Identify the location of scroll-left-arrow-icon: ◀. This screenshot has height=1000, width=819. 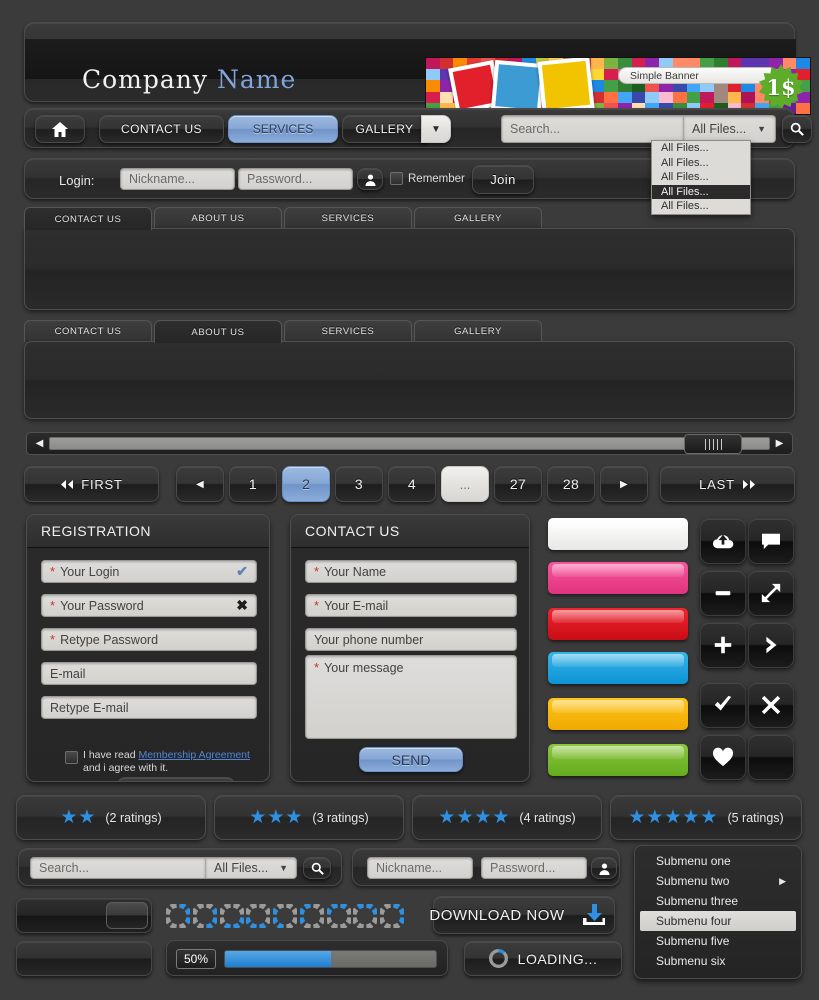
(39, 443).